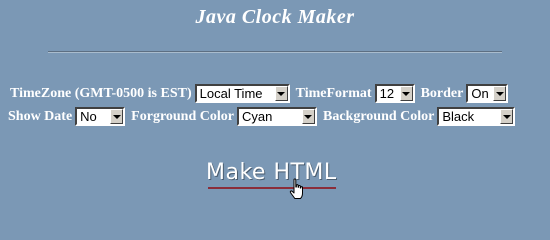 This screenshot has width=550, height=240. What do you see at coordinates (458, 116) in the screenshot?
I see `background-color-value: Black` at bounding box center [458, 116].